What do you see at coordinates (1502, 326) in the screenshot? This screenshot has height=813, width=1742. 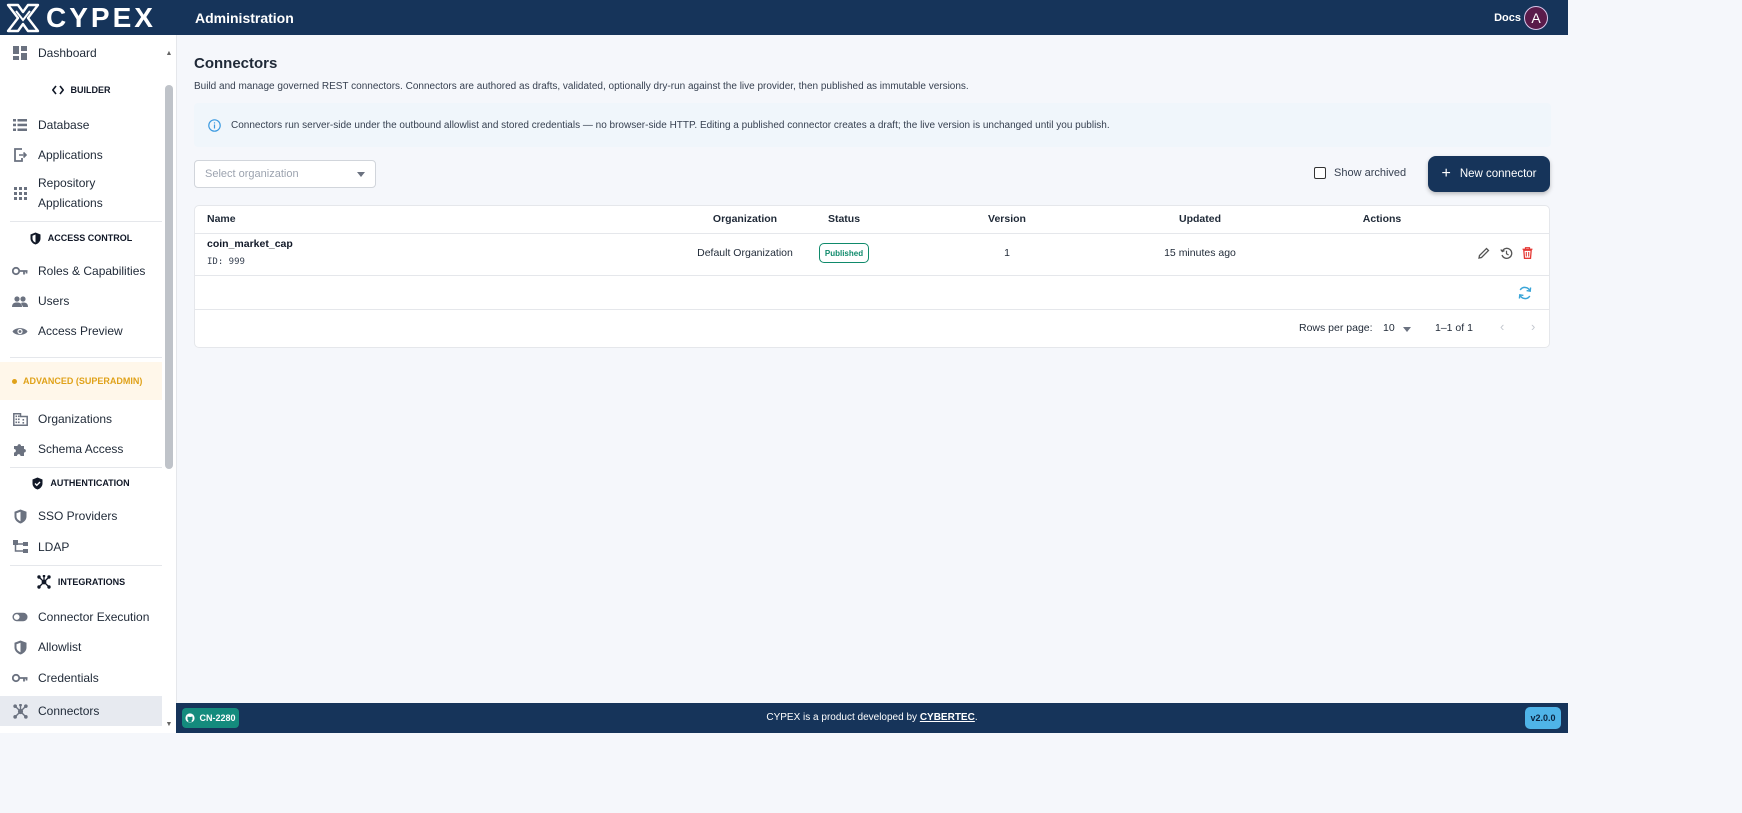 I see `previous-page-icon: ‹` at bounding box center [1502, 326].